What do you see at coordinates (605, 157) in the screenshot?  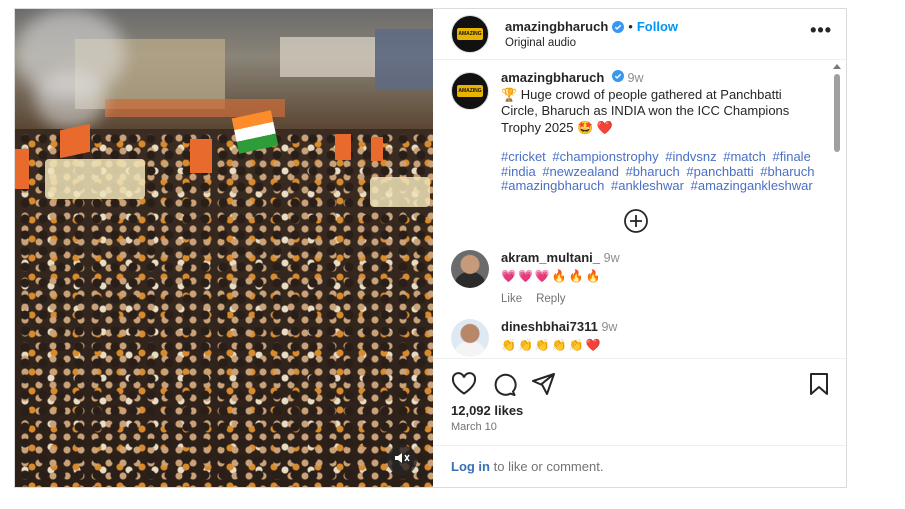 I see `hashtag-link: #championstrophy` at bounding box center [605, 157].